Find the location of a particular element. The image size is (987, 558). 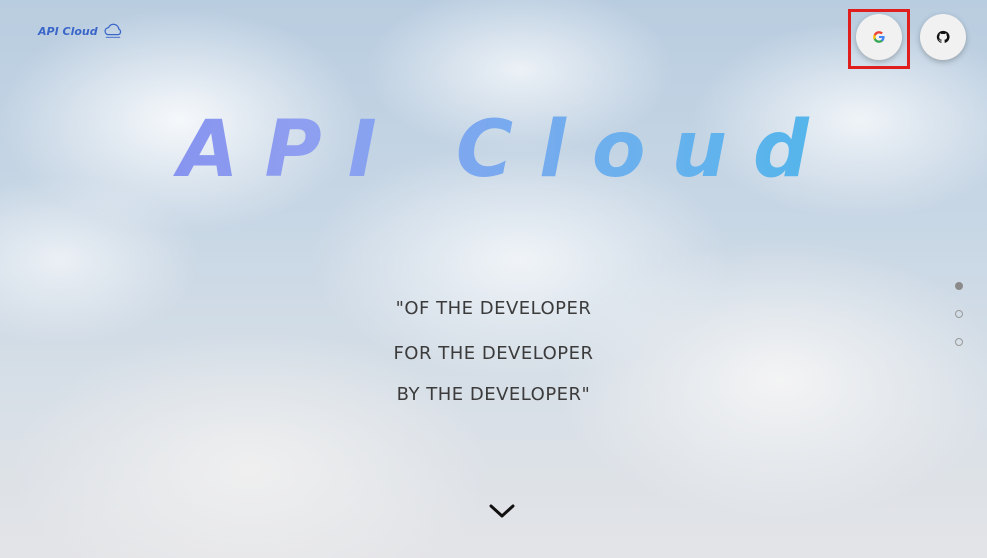

github-login-button is located at coordinates (943, 37).